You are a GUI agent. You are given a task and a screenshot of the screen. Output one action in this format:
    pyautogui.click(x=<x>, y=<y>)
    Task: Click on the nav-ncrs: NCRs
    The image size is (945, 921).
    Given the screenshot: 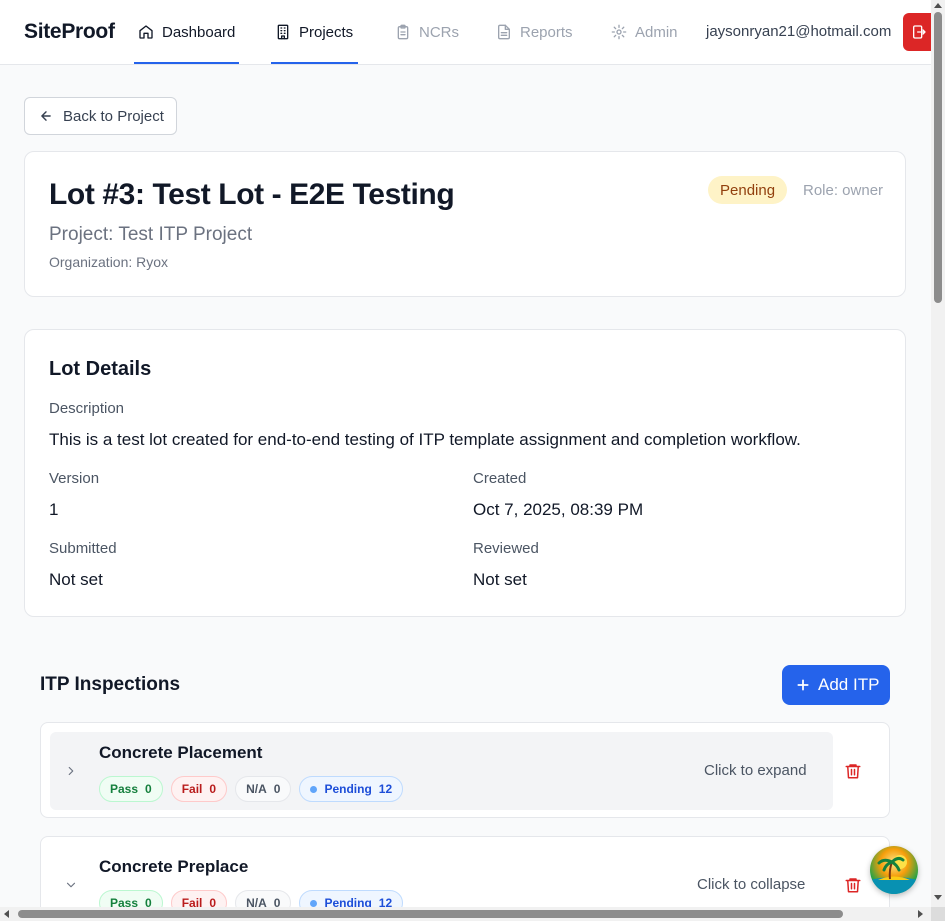 What is the action you would take?
    pyautogui.click(x=427, y=32)
    